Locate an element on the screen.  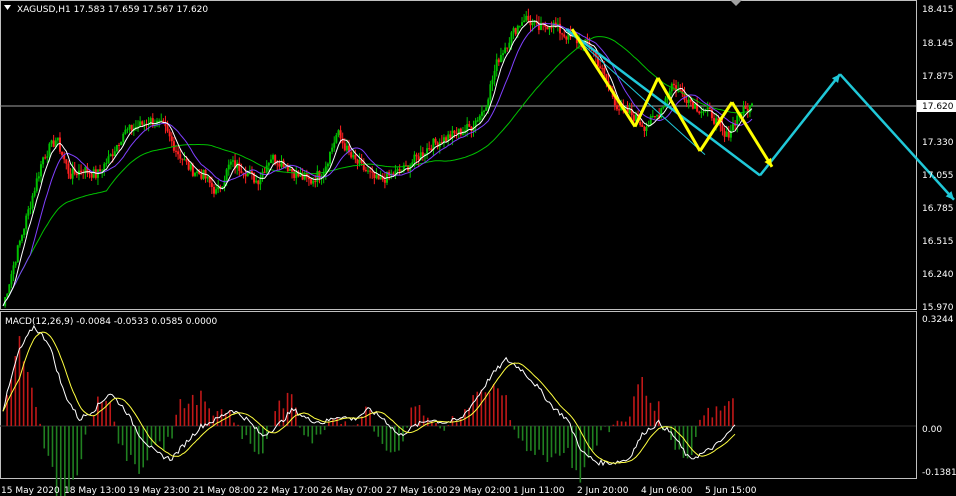
y-tick-7: 16.240 is located at coordinates (938, 275).